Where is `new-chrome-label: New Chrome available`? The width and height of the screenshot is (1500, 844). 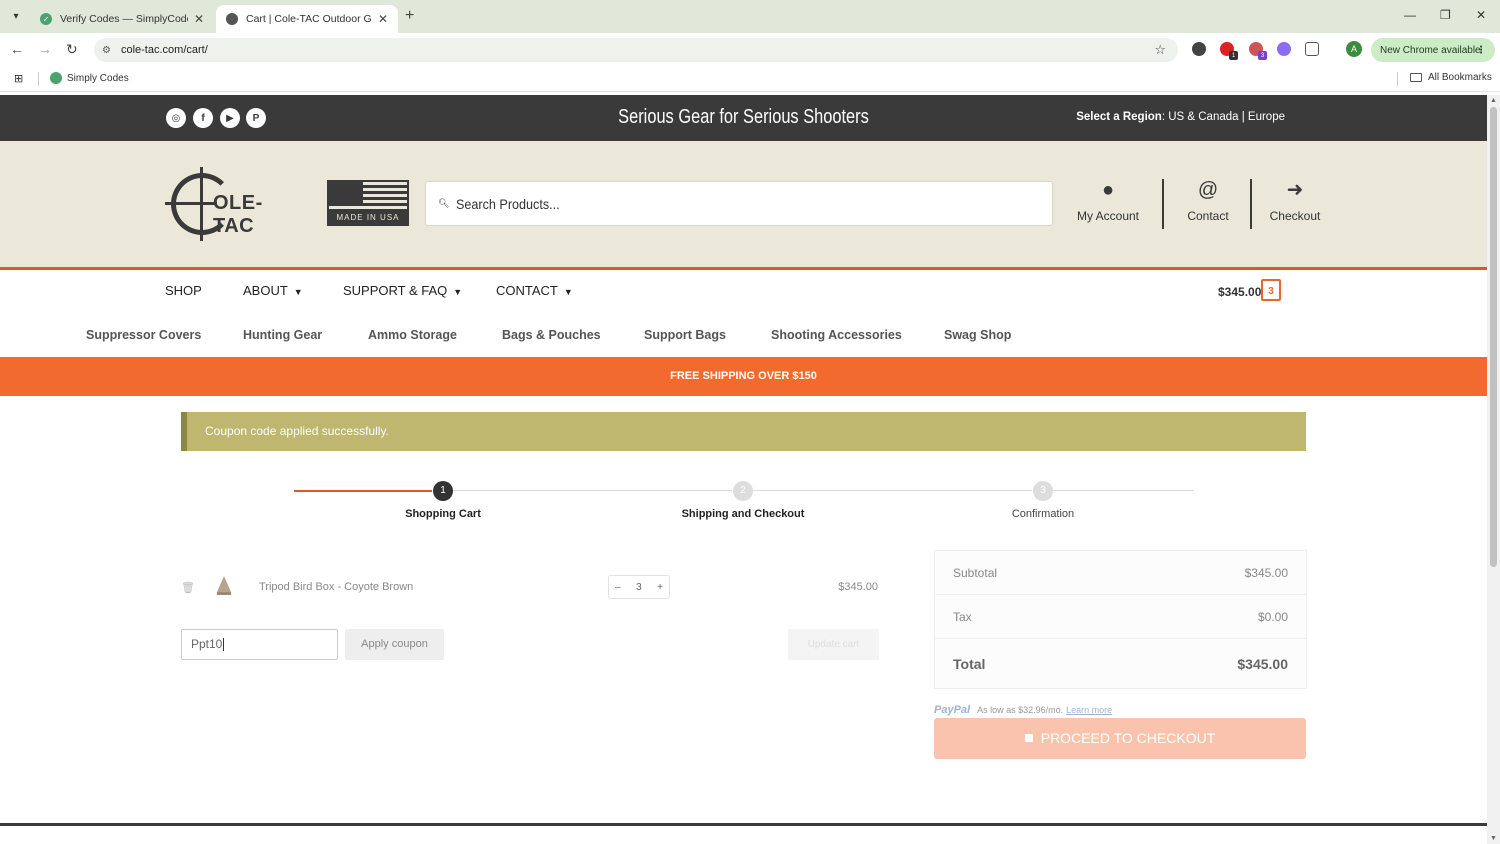
new-chrome-label: New Chrome available is located at coordinates (1430, 50).